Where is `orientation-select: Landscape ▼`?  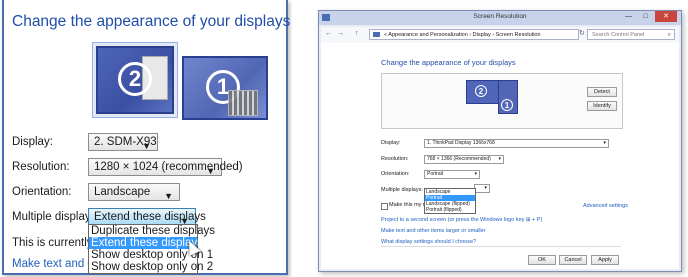
orientation-select: Landscape ▼ is located at coordinates (134, 192).